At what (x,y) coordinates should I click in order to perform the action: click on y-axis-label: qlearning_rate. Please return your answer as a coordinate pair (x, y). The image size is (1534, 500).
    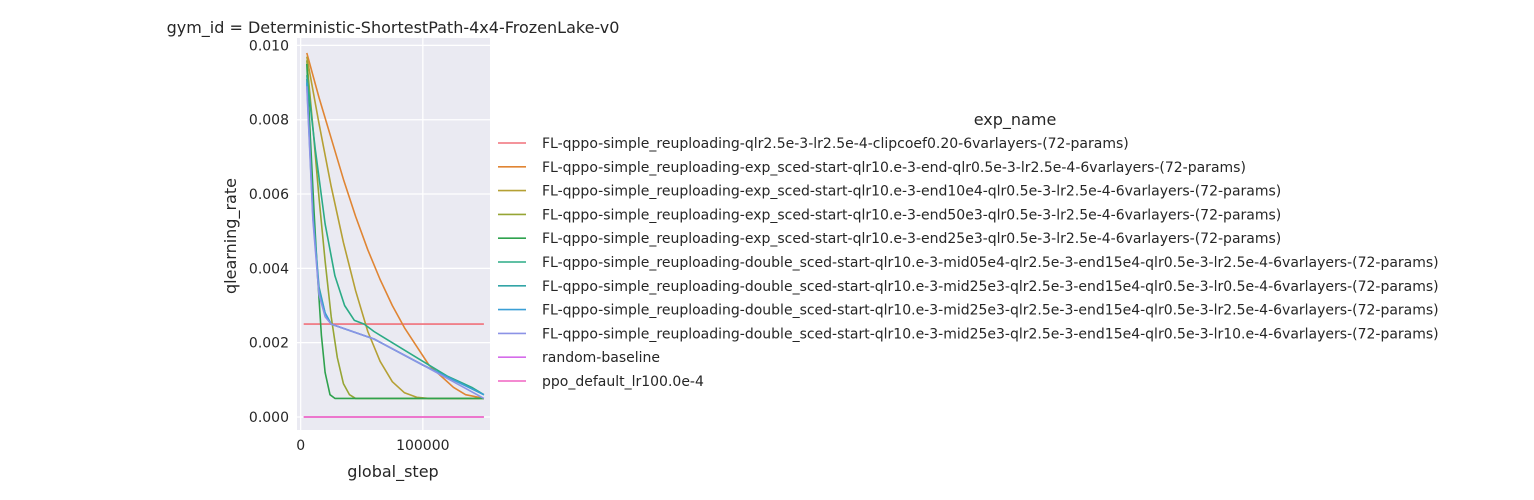
    Looking at the image, I should click on (231, 236).